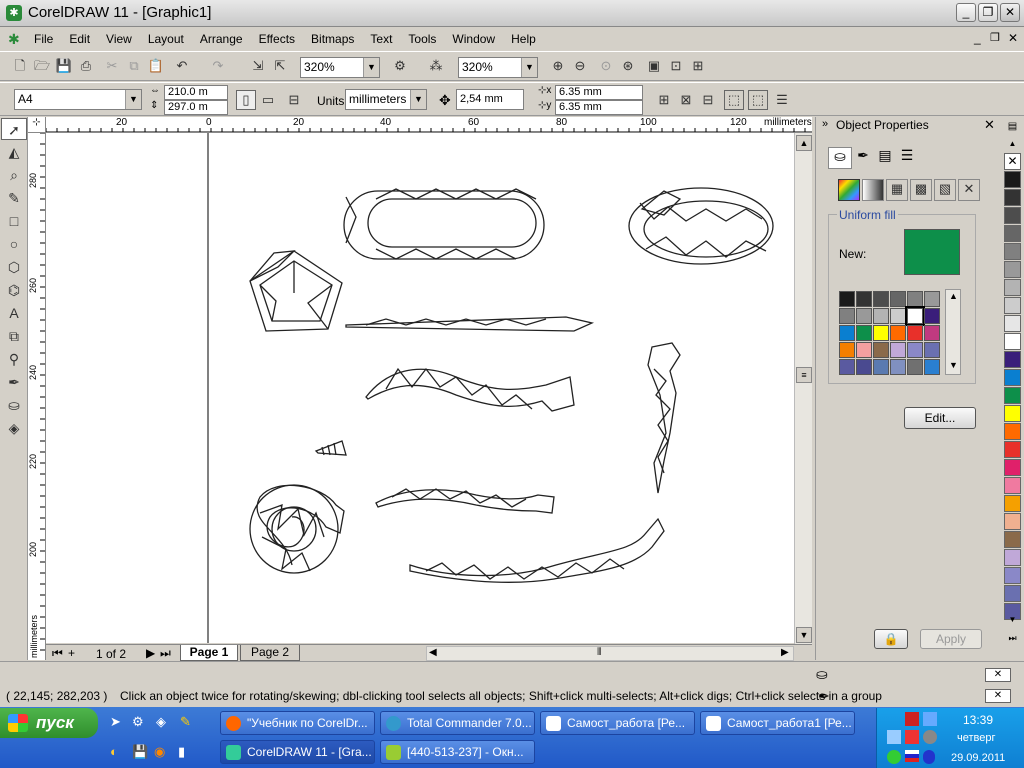  Describe the element at coordinates (606, 66) in the screenshot. I see `zoom-selected-icon: ⊙` at that location.